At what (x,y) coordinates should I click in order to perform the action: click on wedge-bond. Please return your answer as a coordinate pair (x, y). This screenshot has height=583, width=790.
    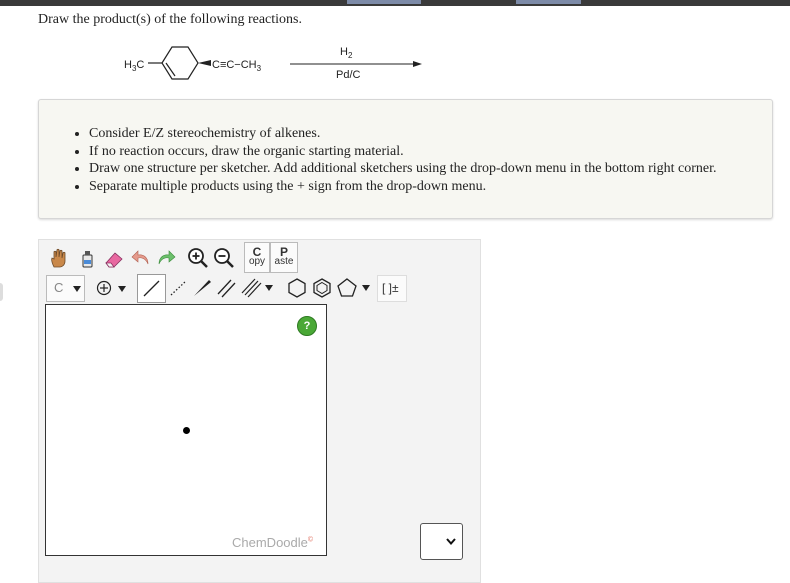
    Looking at the image, I should click on (204, 63).